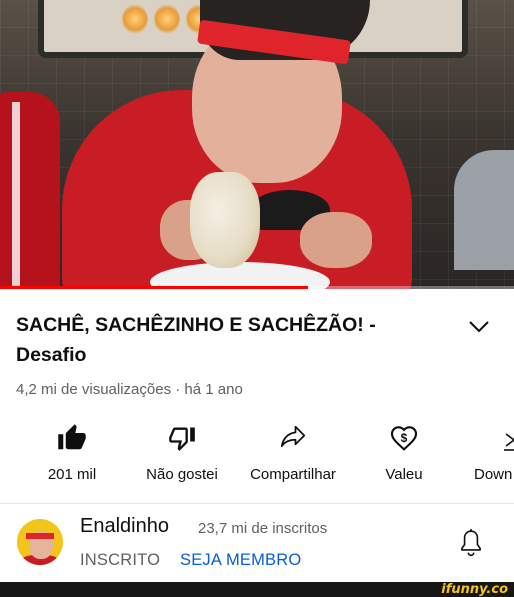 This screenshot has height=597, width=514. What do you see at coordinates (40, 542) in the screenshot?
I see `channel-avatar` at bounding box center [40, 542].